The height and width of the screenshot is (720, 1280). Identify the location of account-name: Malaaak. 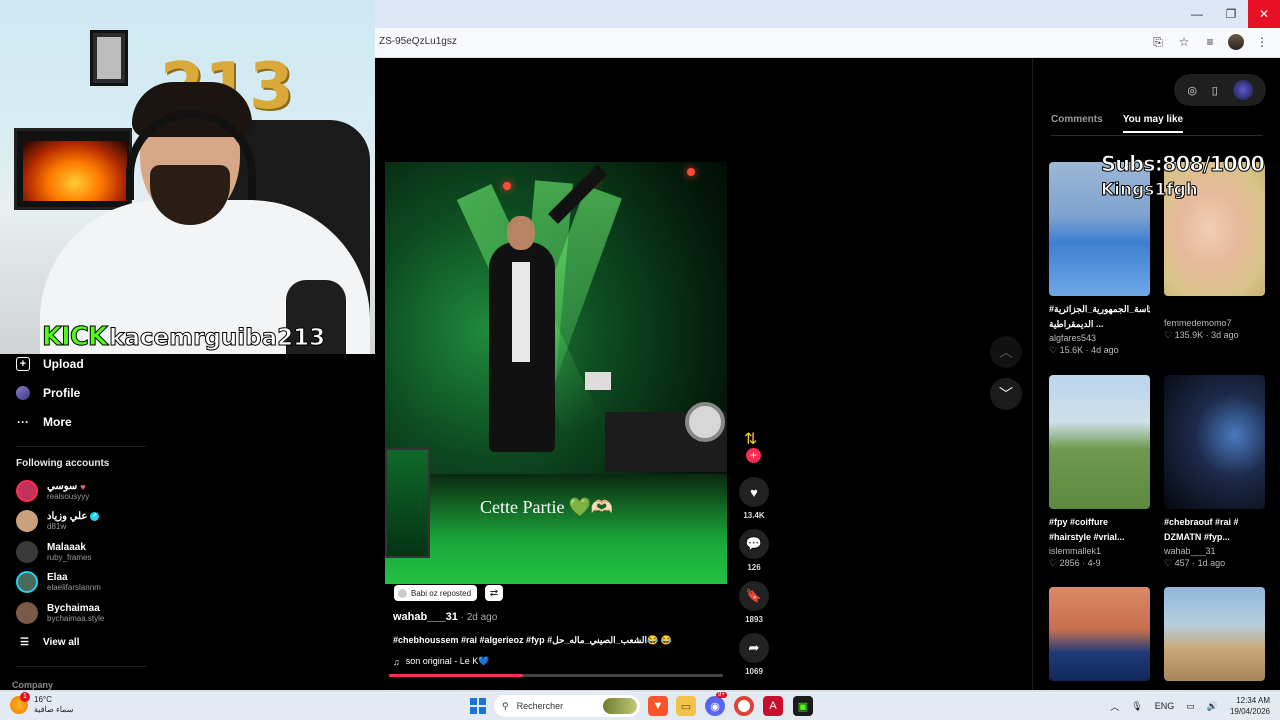
(66, 547).